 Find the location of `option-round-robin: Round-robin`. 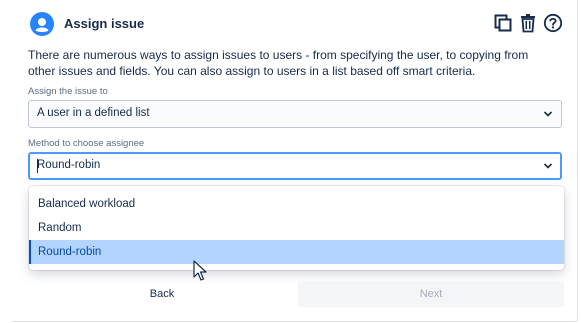

option-round-robin: Round-robin is located at coordinates (296, 252).